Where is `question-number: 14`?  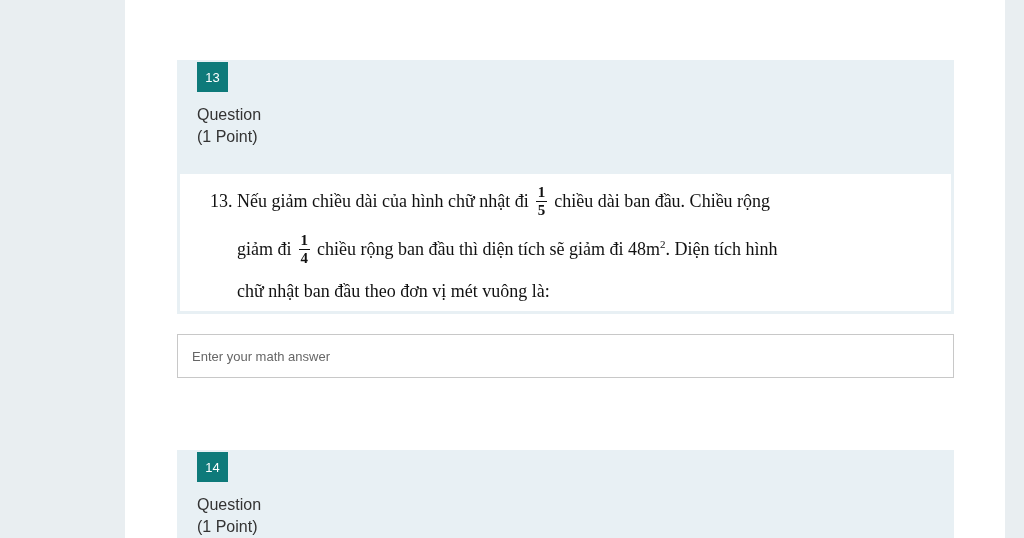 question-number: 14 is located at coordinates (212, 467).